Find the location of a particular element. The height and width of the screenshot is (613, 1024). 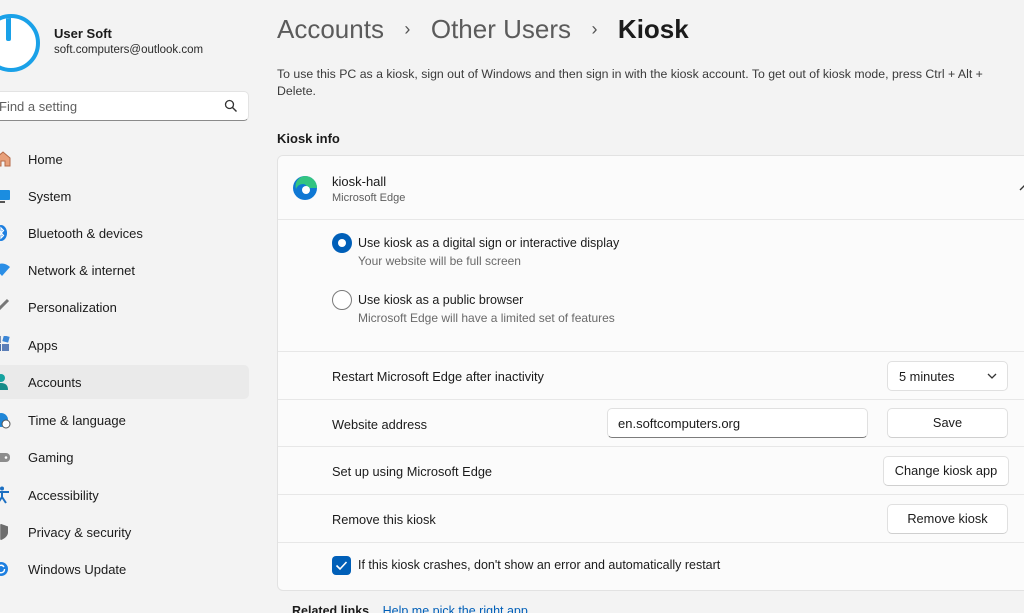

gamepad-icon is located at coordinates (5, 457).